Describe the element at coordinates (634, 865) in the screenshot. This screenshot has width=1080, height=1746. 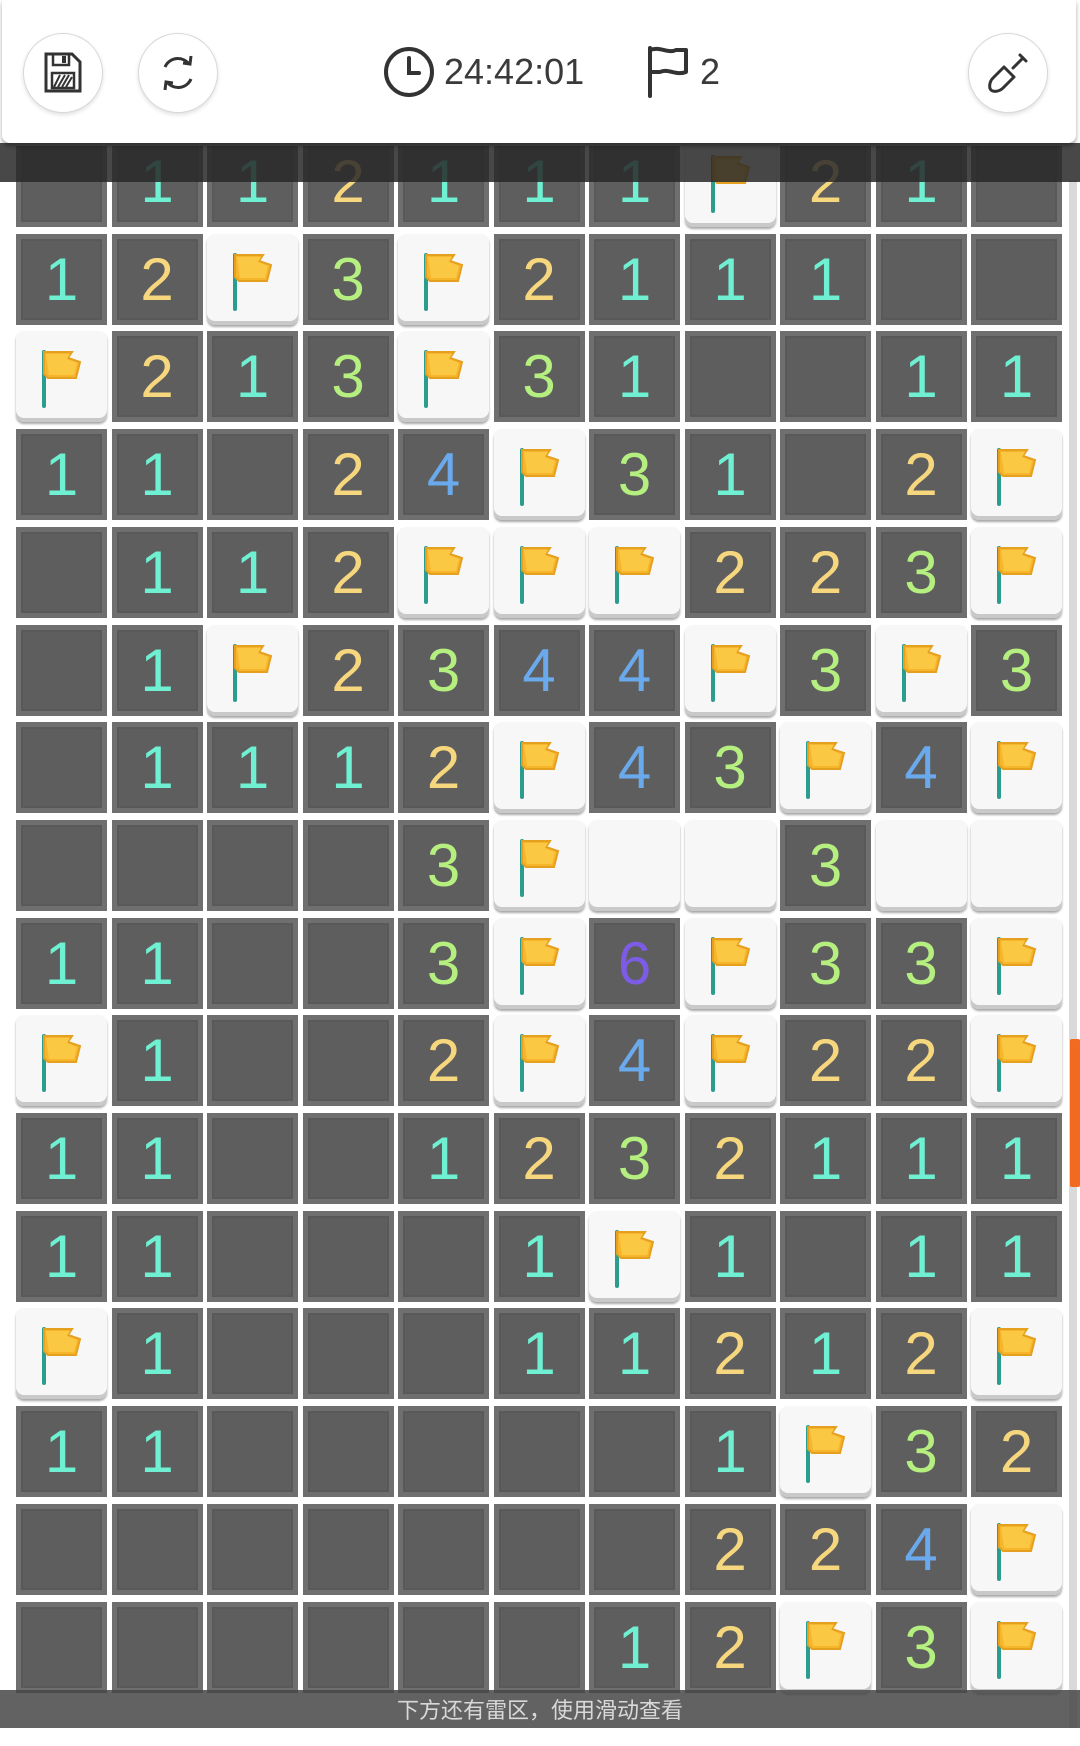
I see `cell-covered` at that location.